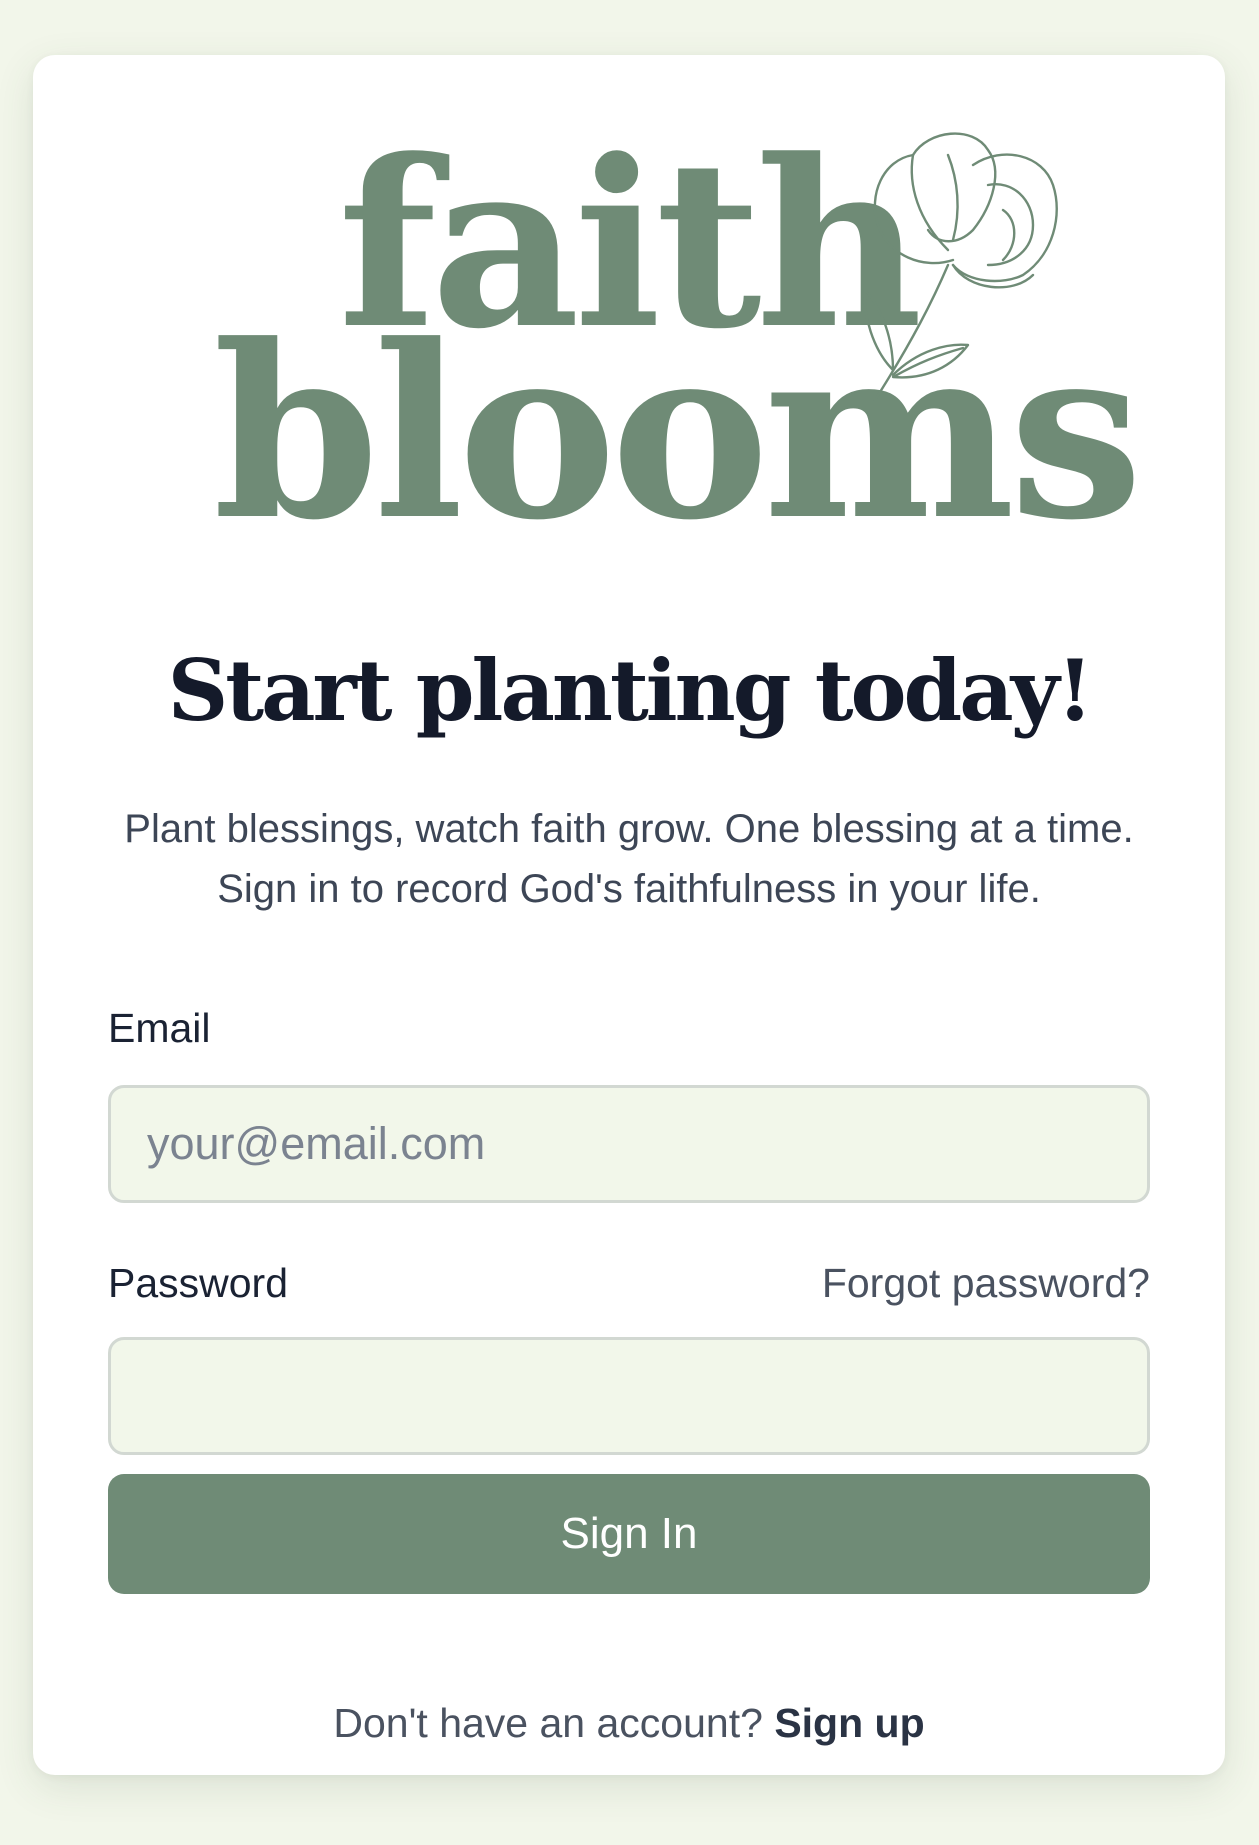 This screenshot has height=1845, width=1259. Describe the element at coordinates (629, 1396) in the screenshot. I see `password-field` at that location.